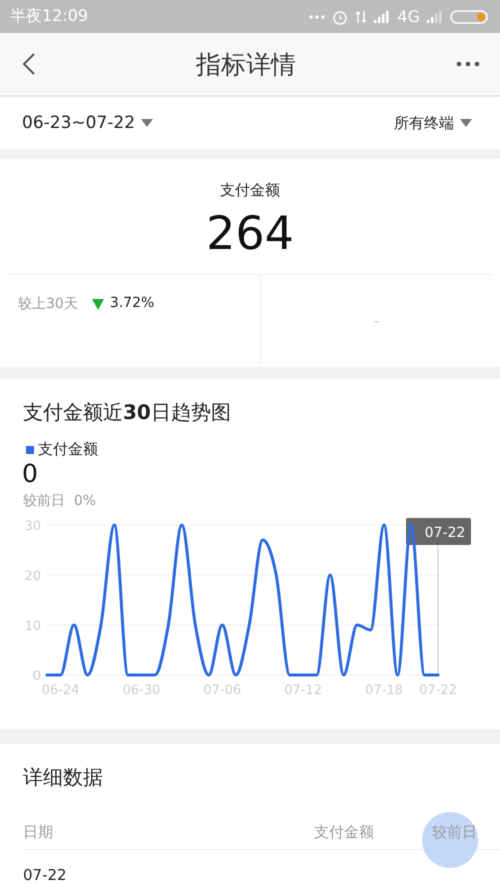  What do you see at coordinates (433, 123) in the screenshot?
I see `terminal-dropdown: 所有终端` at bounding box center [433, 123].